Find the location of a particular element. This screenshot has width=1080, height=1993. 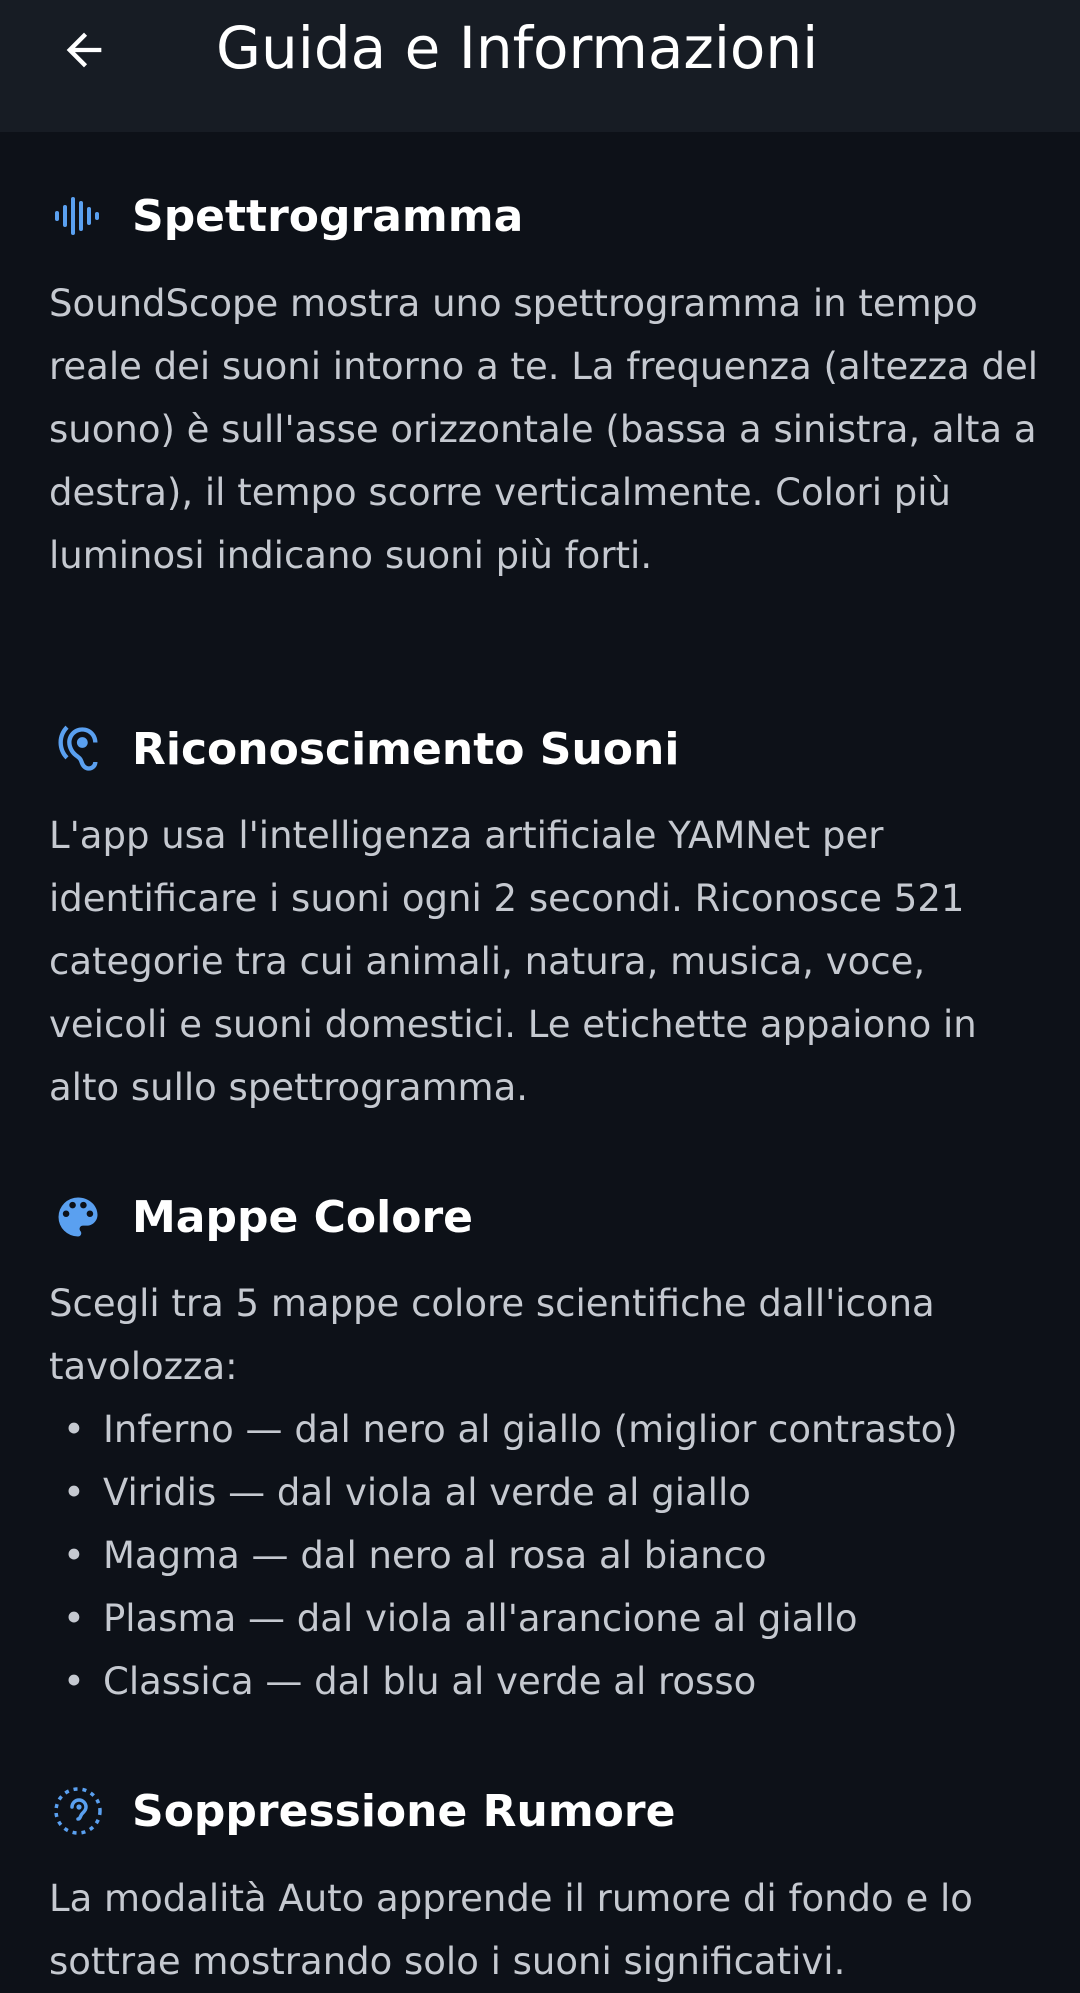

top-app-bar: Guida e Informazioni is located at coordinates (540, 66).